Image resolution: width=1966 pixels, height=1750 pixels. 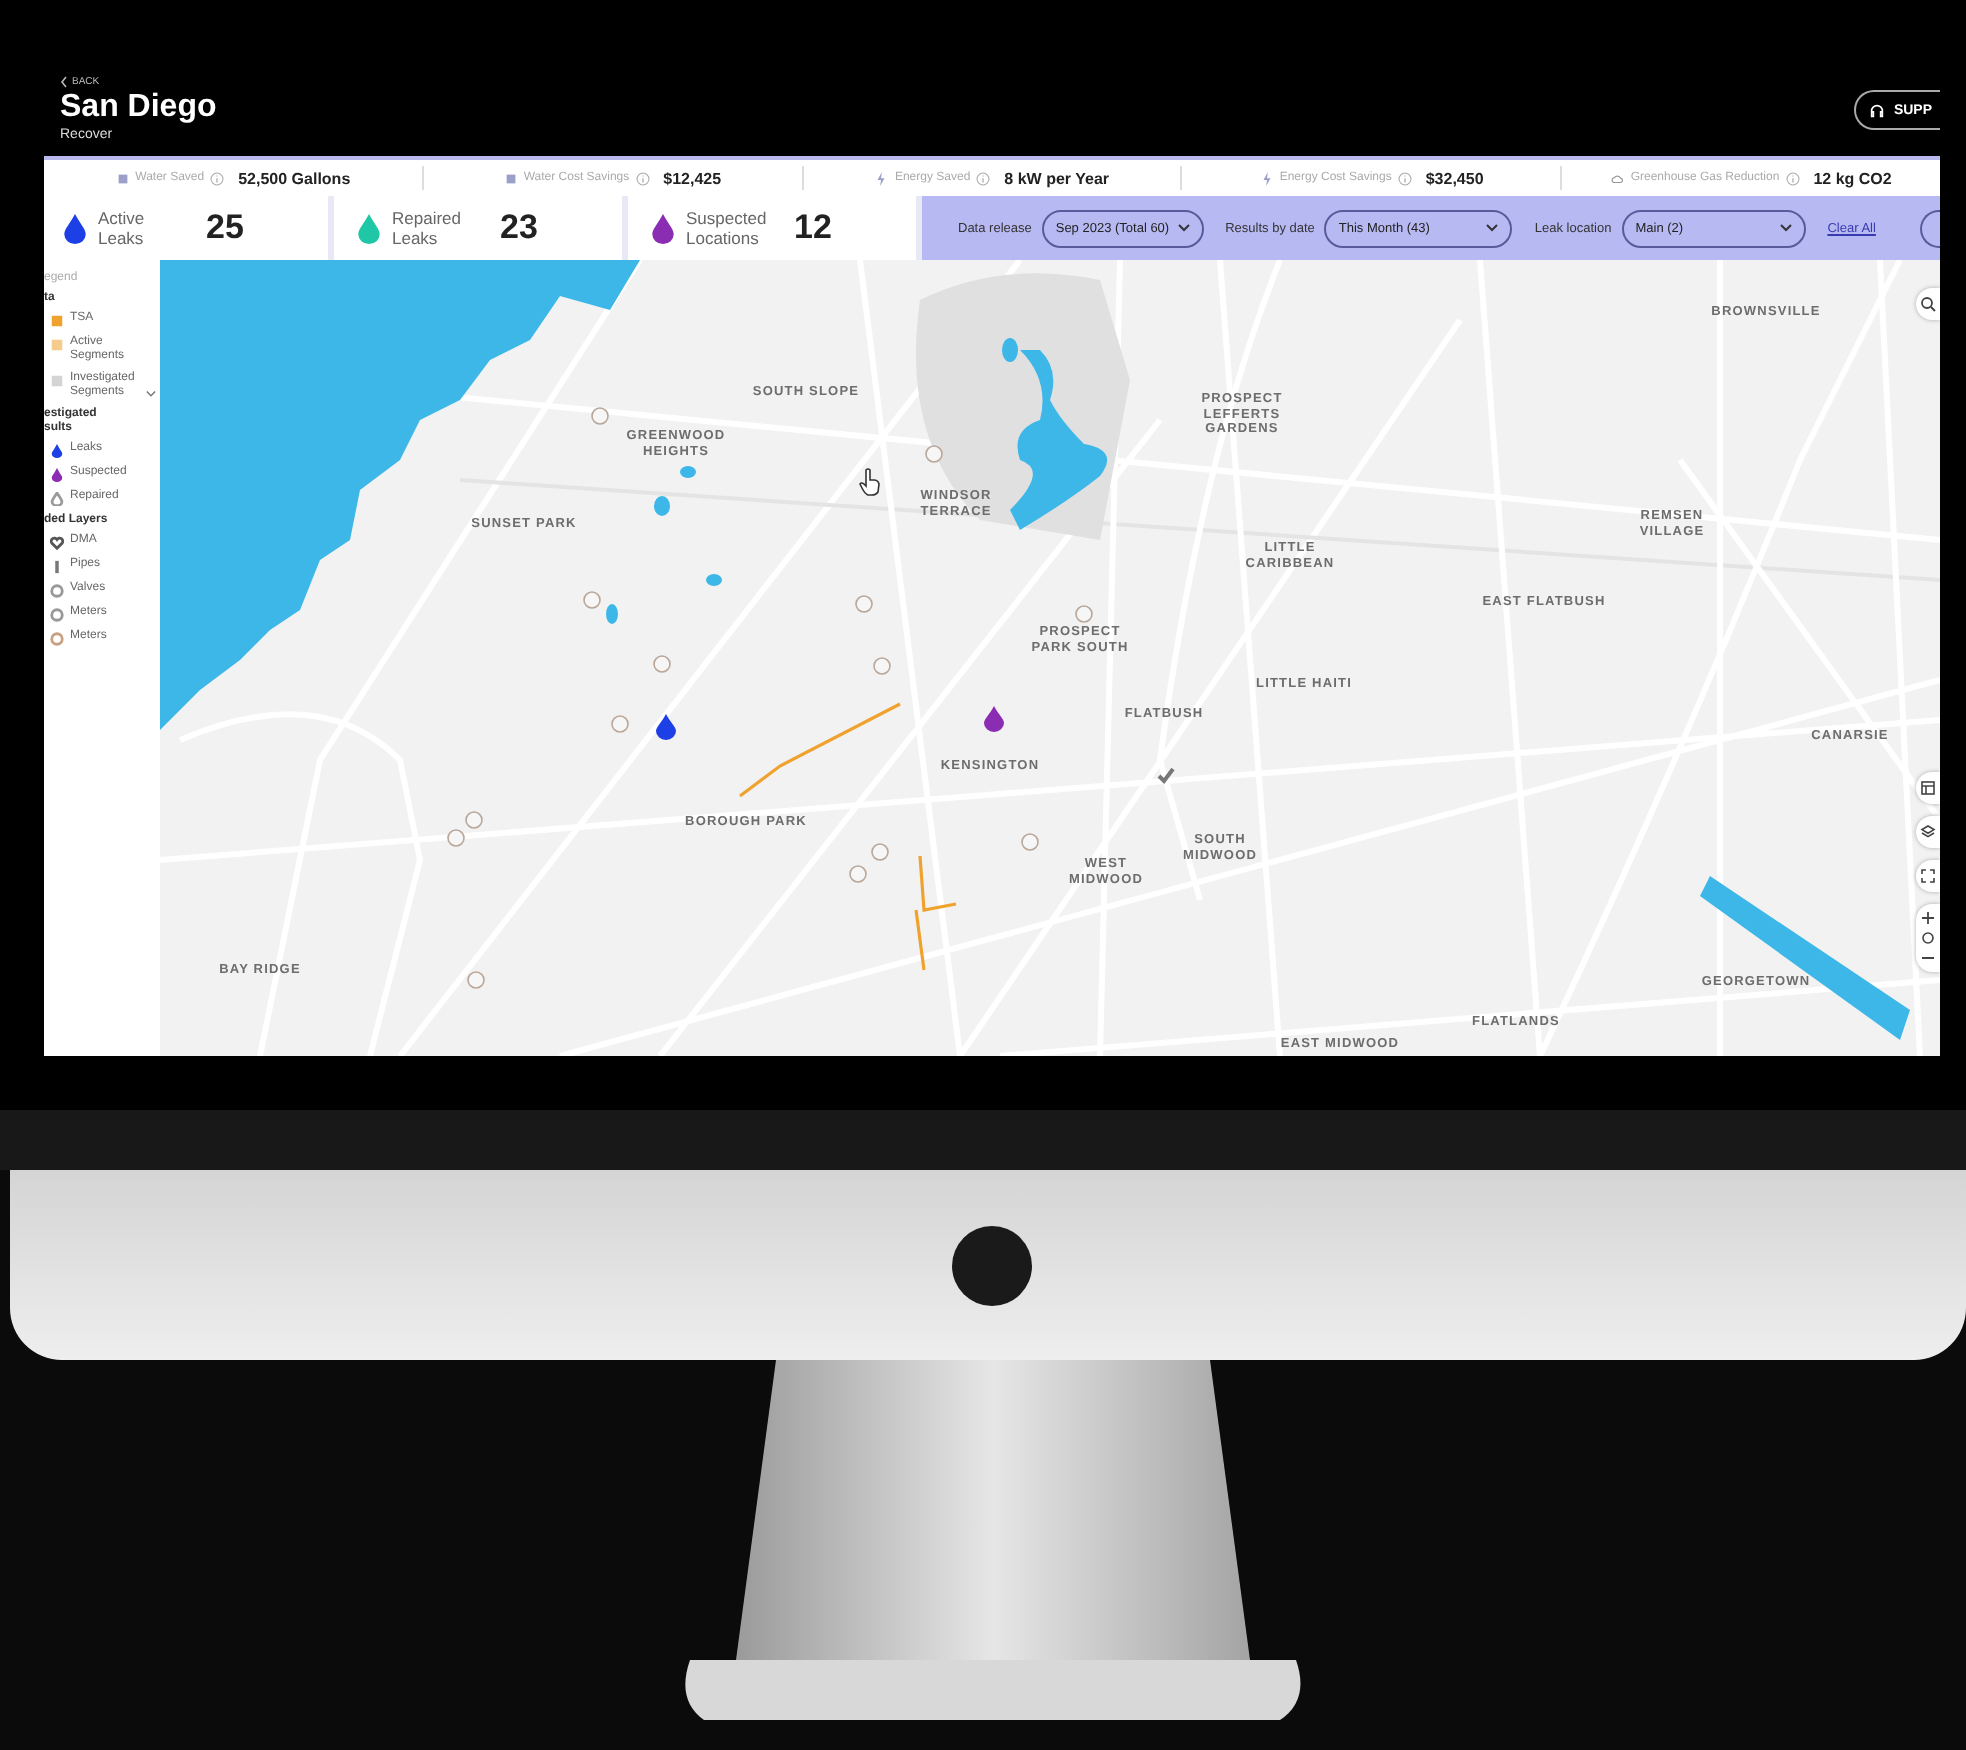 What do you see at coordinates (1876, 110) in the screenshot?
I see `headset-icon` at bounding box center [1876, 110].